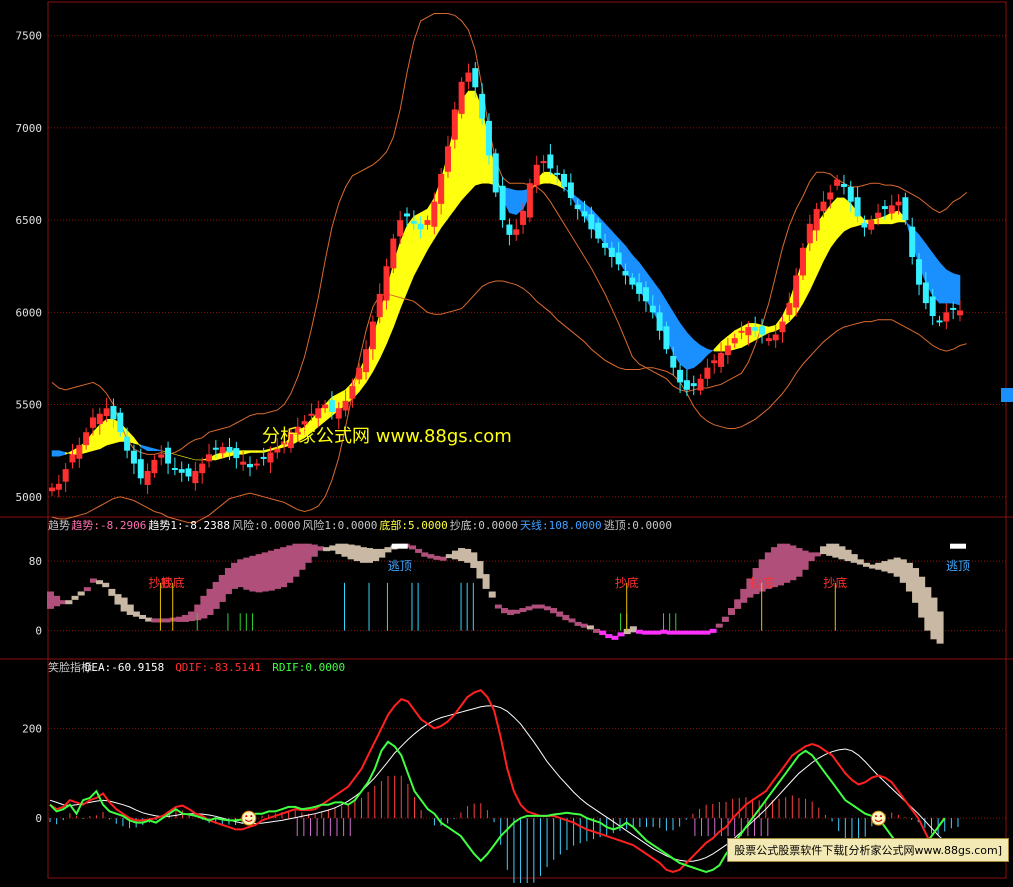  I want to click on y-tick-label: 0, so click(38, 818).